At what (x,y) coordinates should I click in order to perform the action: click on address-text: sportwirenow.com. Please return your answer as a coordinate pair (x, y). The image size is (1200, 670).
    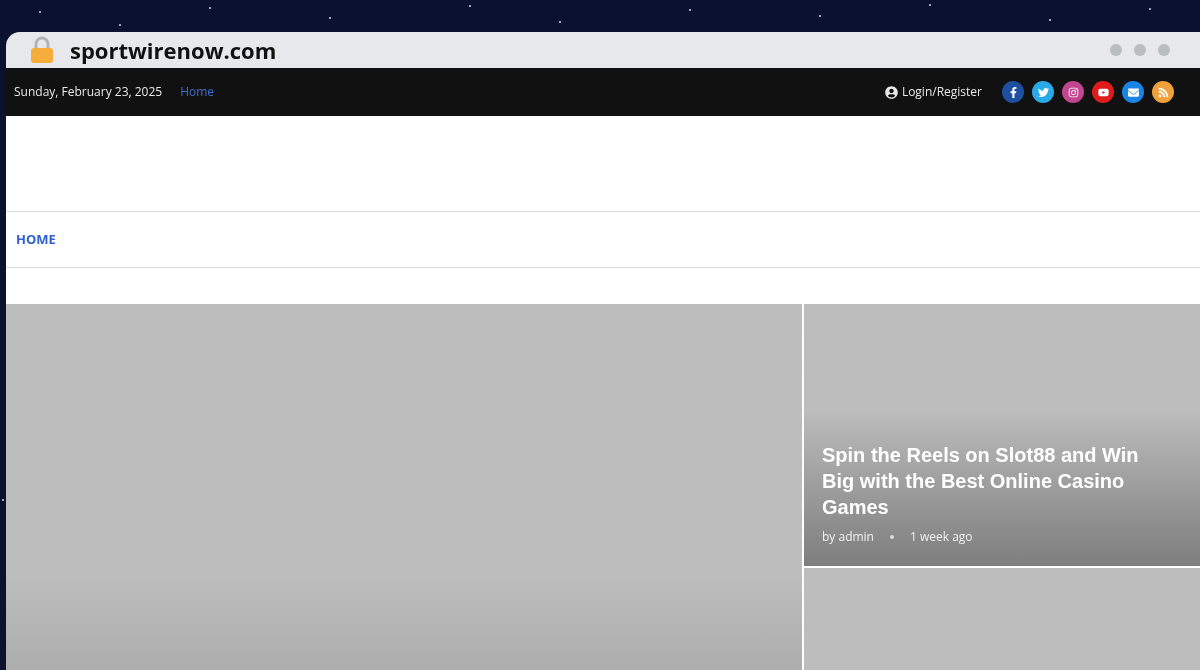
    Looking at the image, I should click on (173, 50).